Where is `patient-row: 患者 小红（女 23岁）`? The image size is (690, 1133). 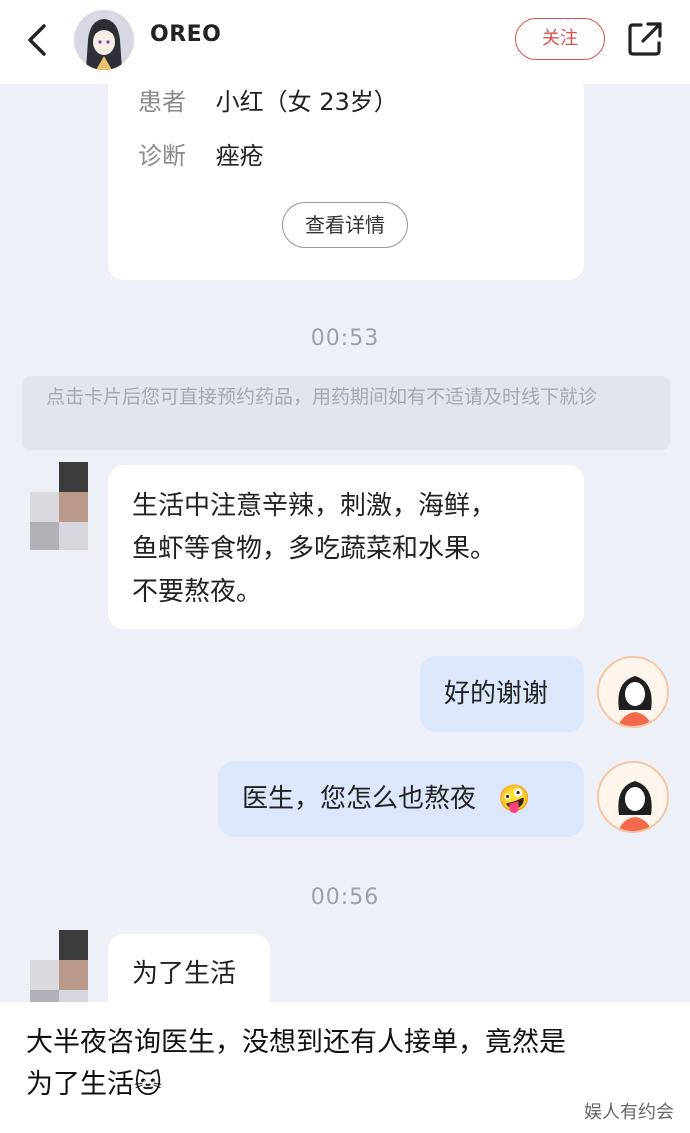 patient-row: 患者 小红（女 23岁） is located at coordinates (268, 100).